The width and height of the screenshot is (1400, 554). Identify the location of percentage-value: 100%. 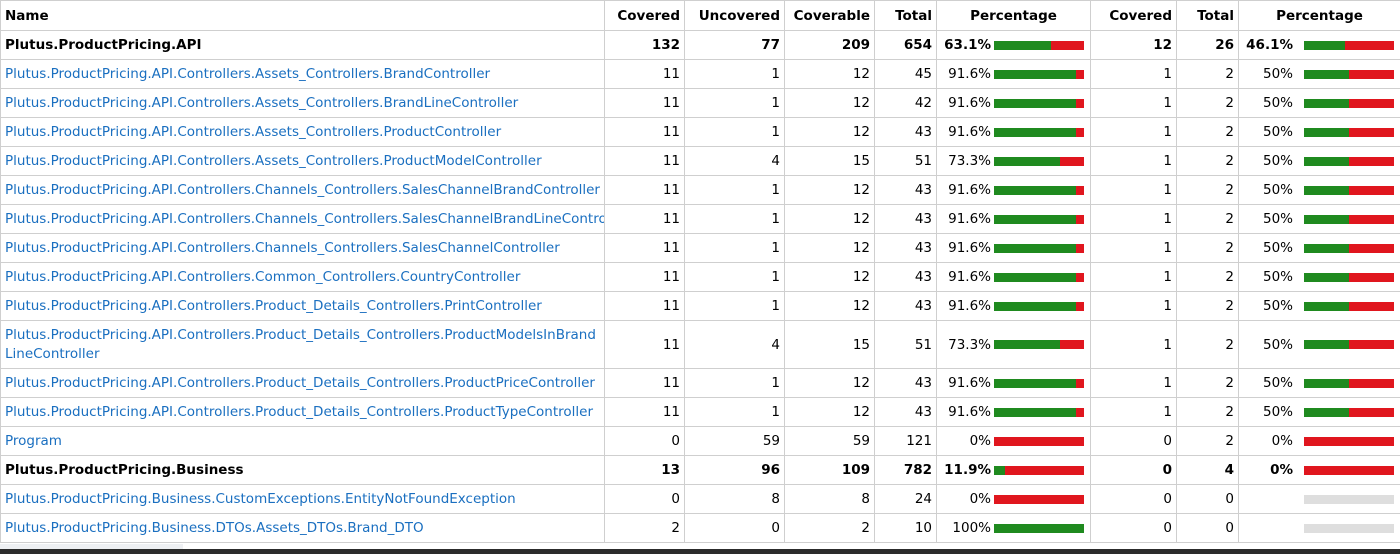
(971, 528).